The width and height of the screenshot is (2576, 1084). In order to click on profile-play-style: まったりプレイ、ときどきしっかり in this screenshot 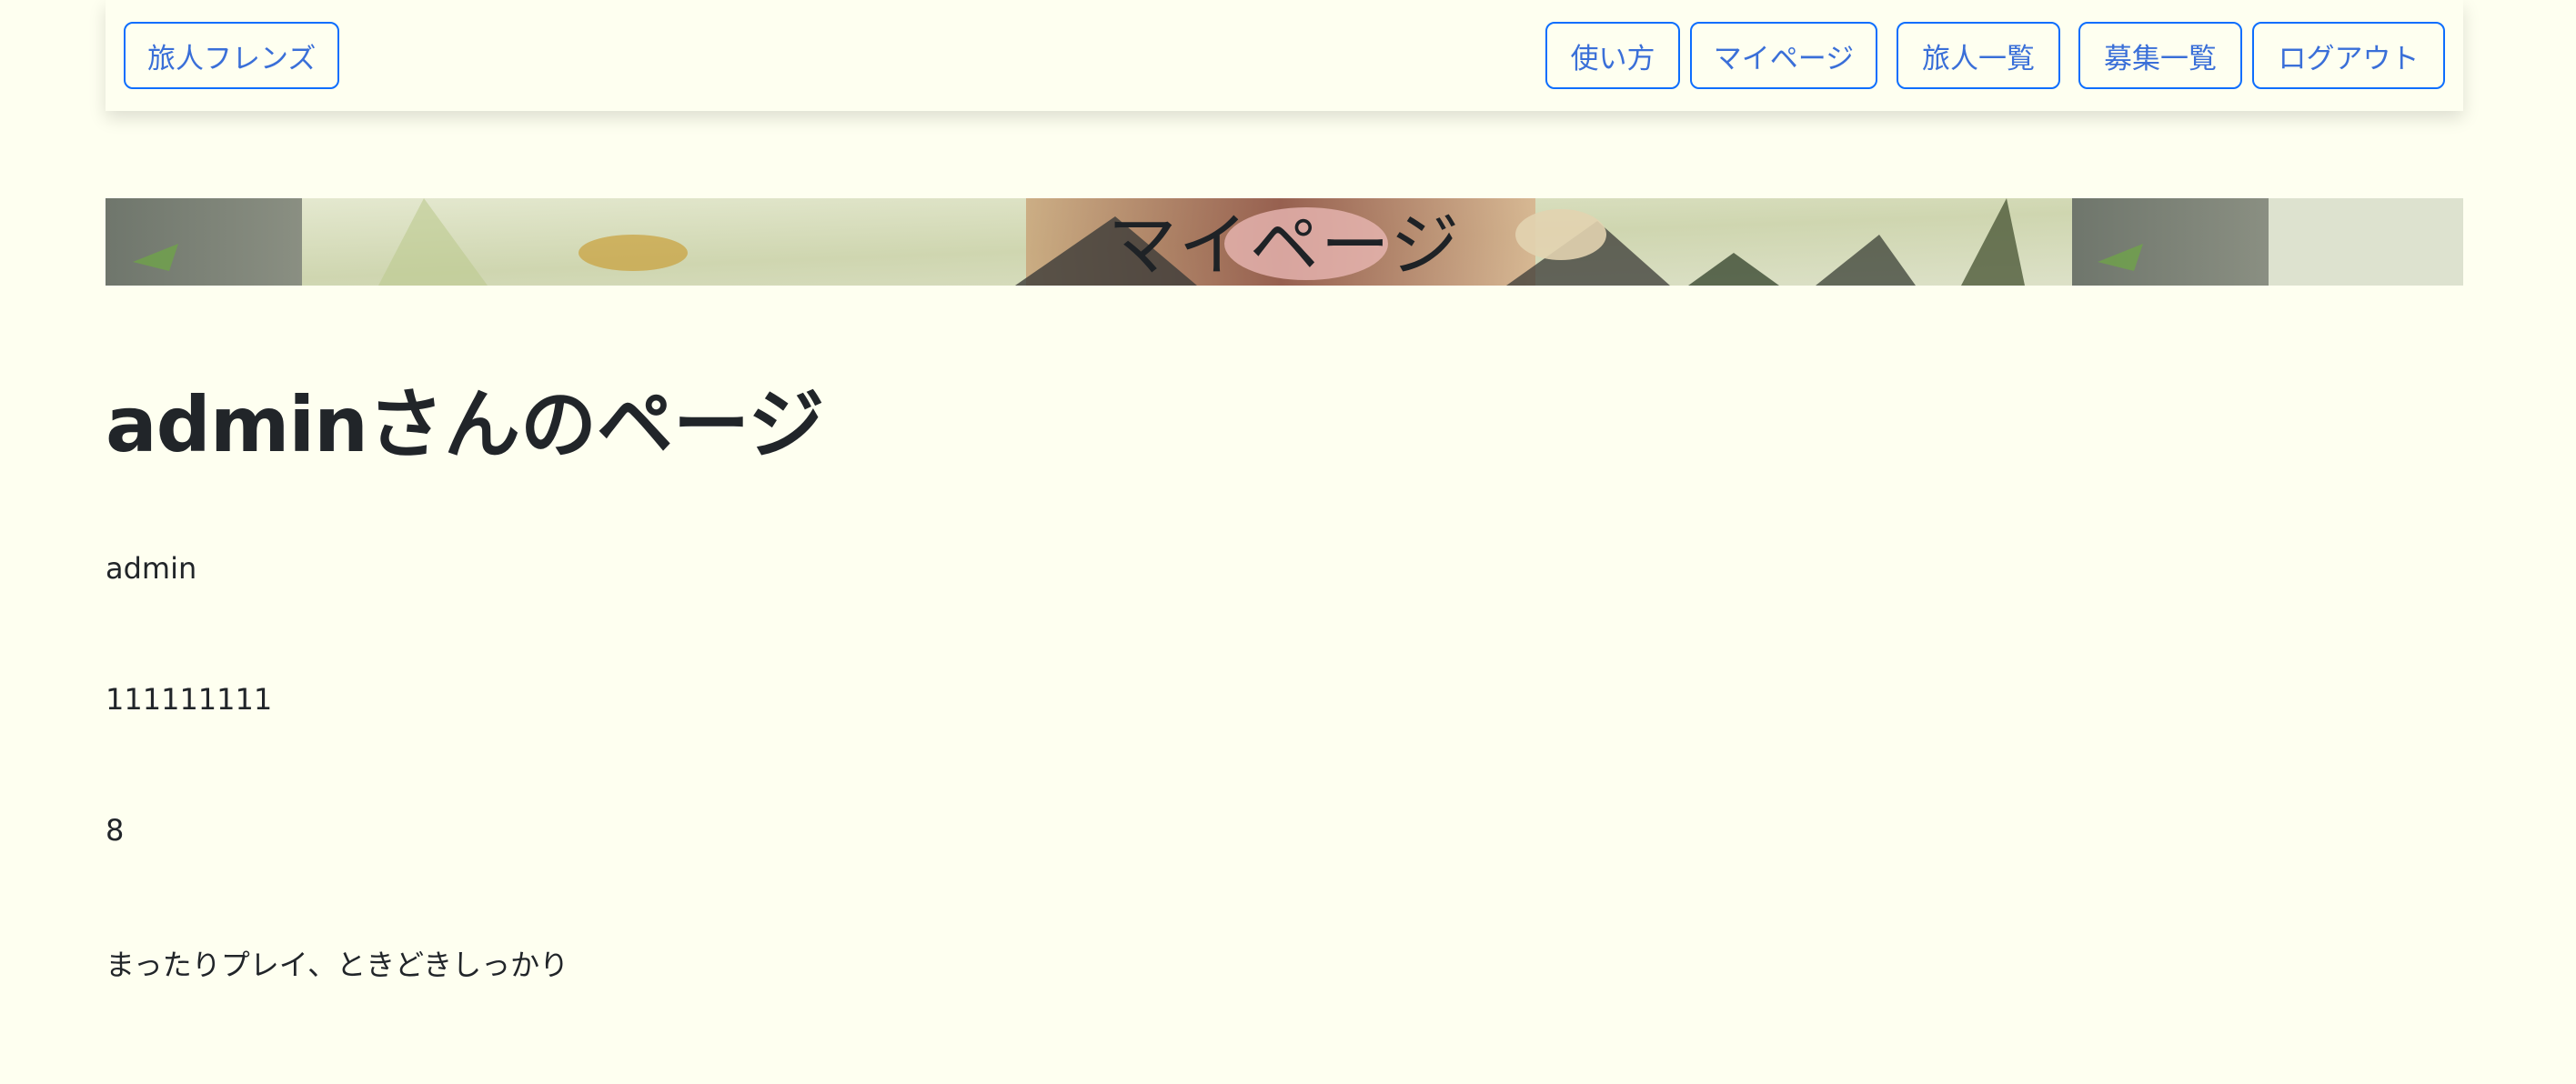, I will do `click(337, 965)`.